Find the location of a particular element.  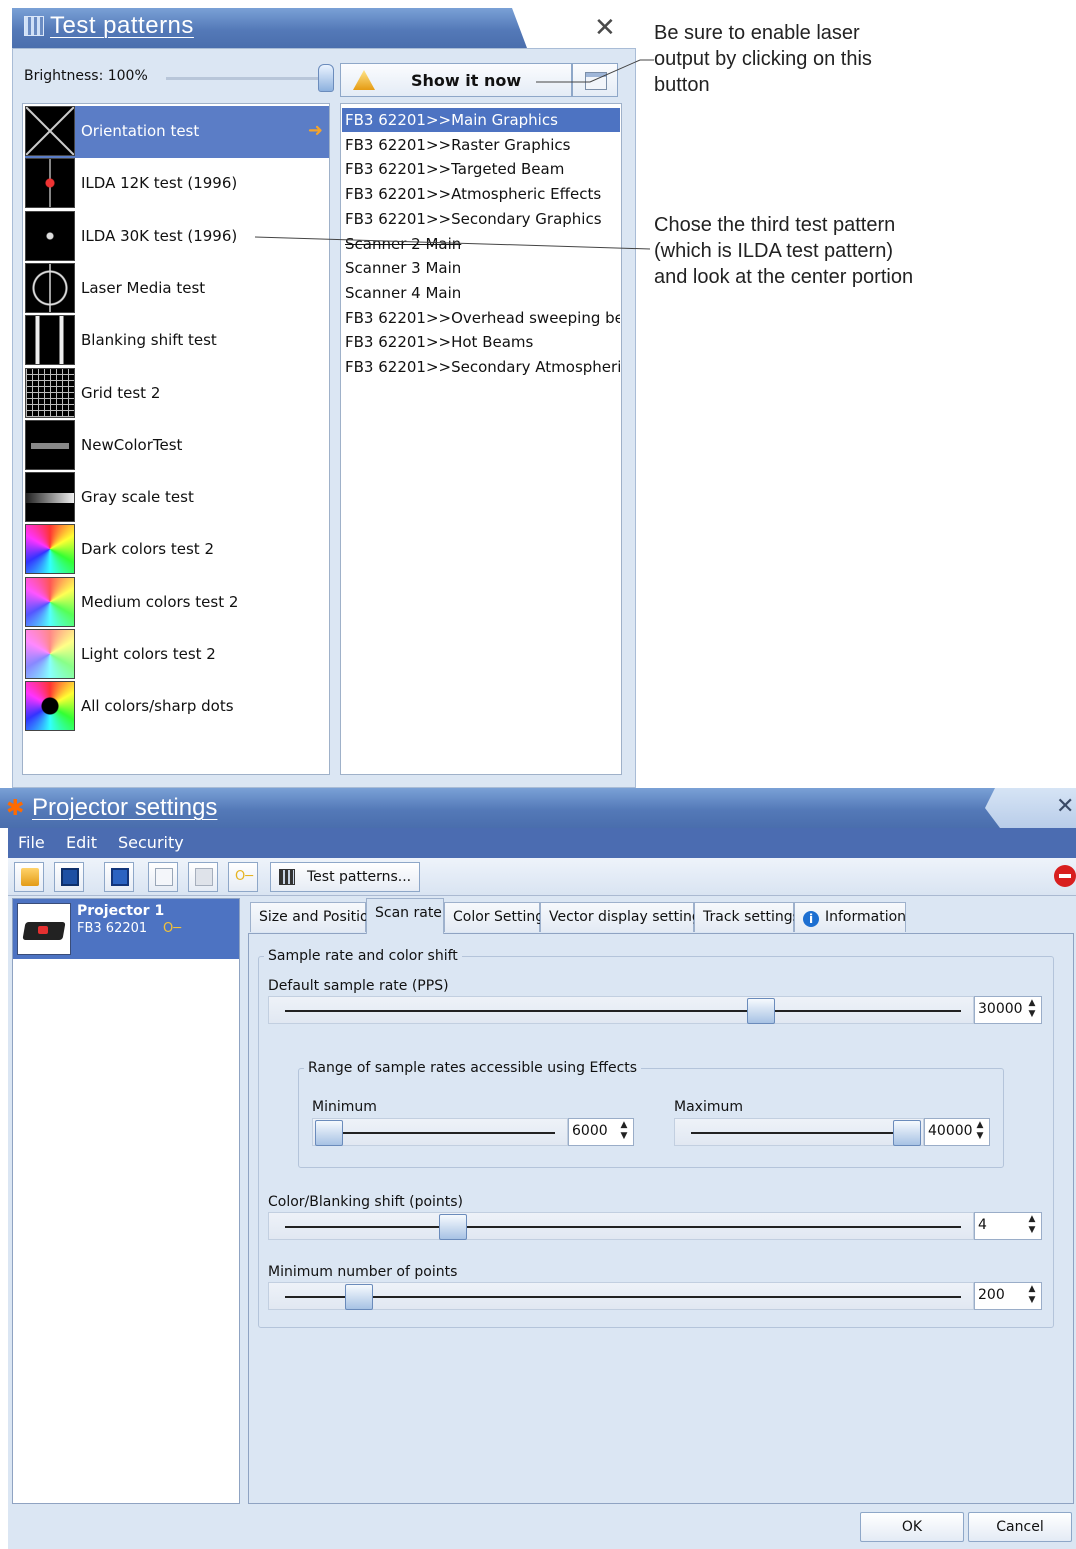

open-button is located at coordinates (29, 877).